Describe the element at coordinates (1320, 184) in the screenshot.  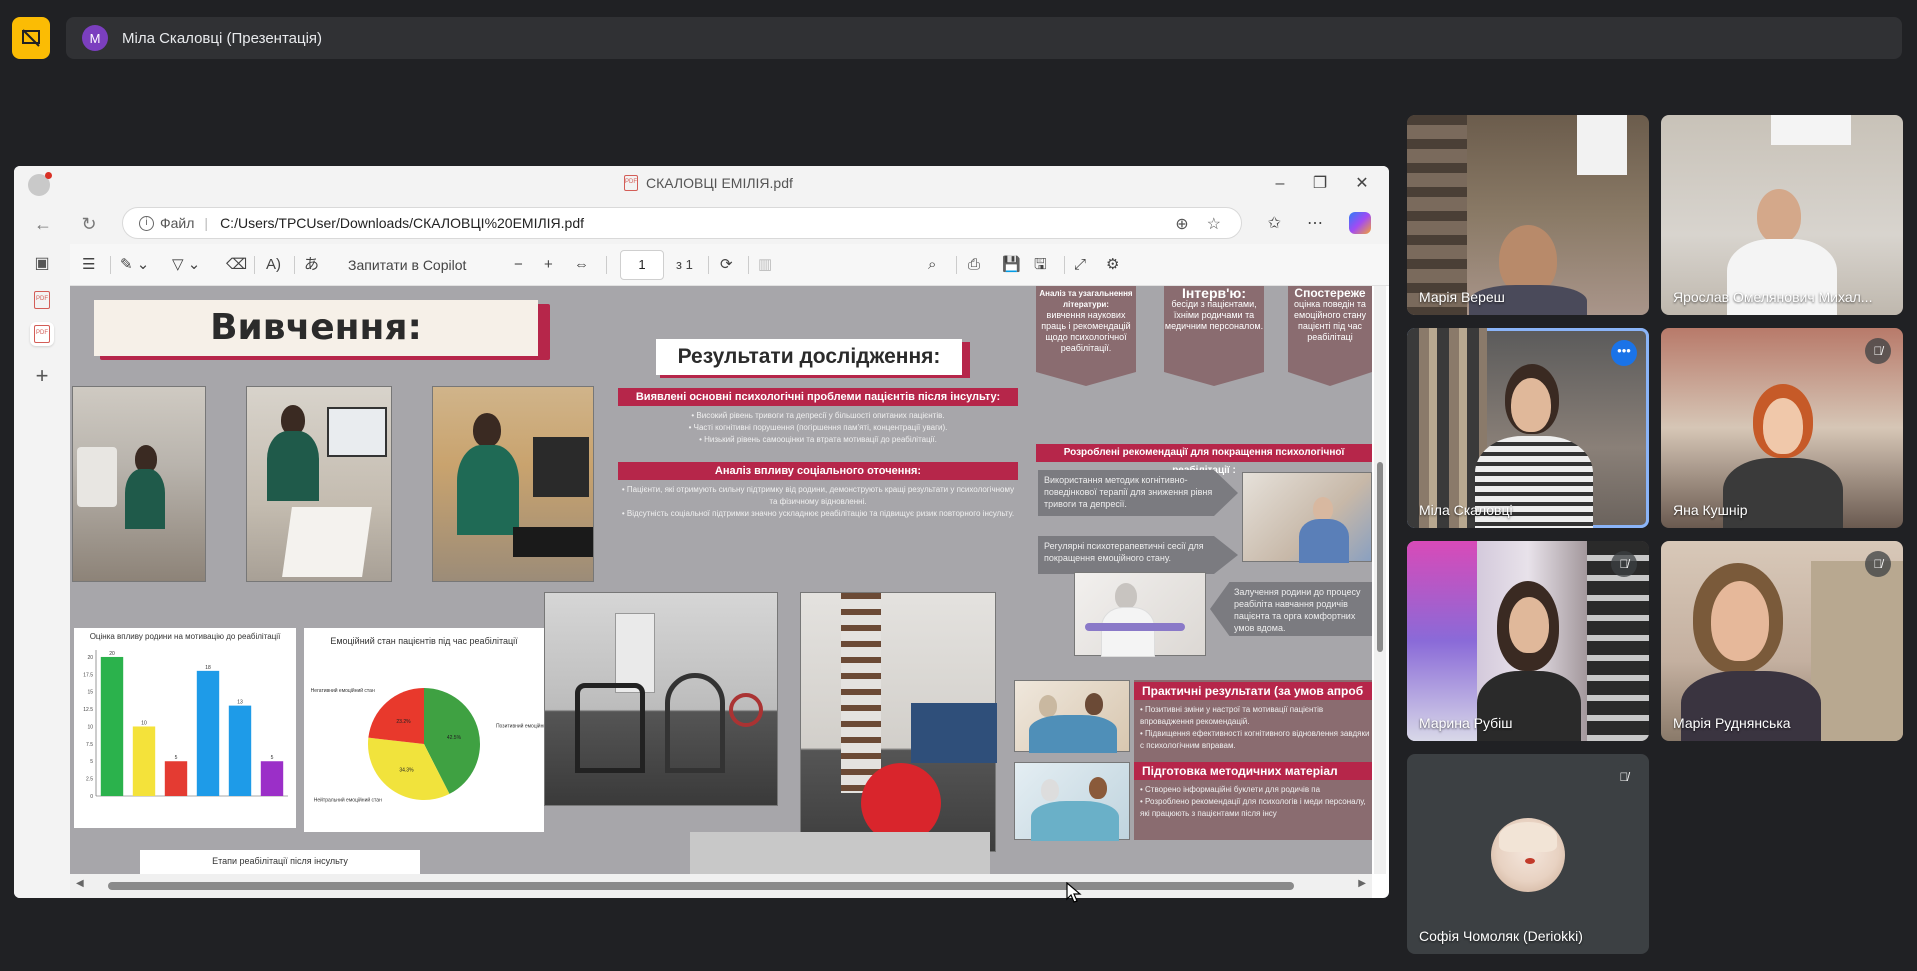
I see `restore-button: ❐` at that location.